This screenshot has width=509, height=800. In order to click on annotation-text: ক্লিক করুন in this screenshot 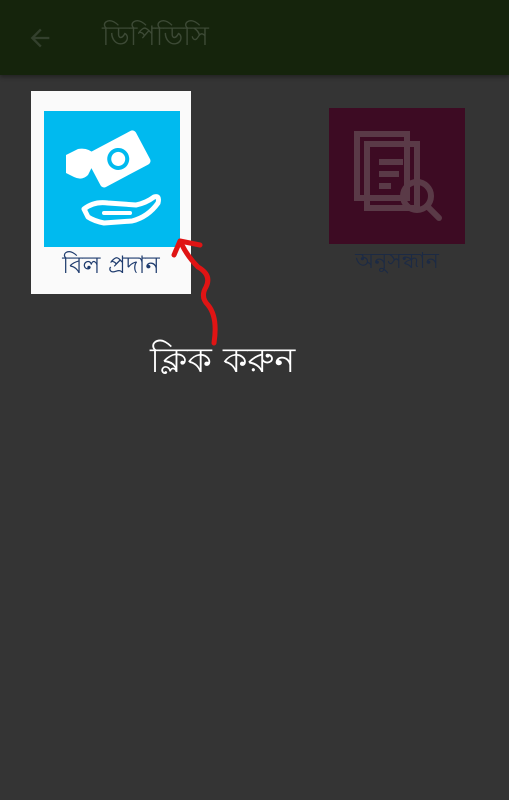, I will do `click(223, 361)`.